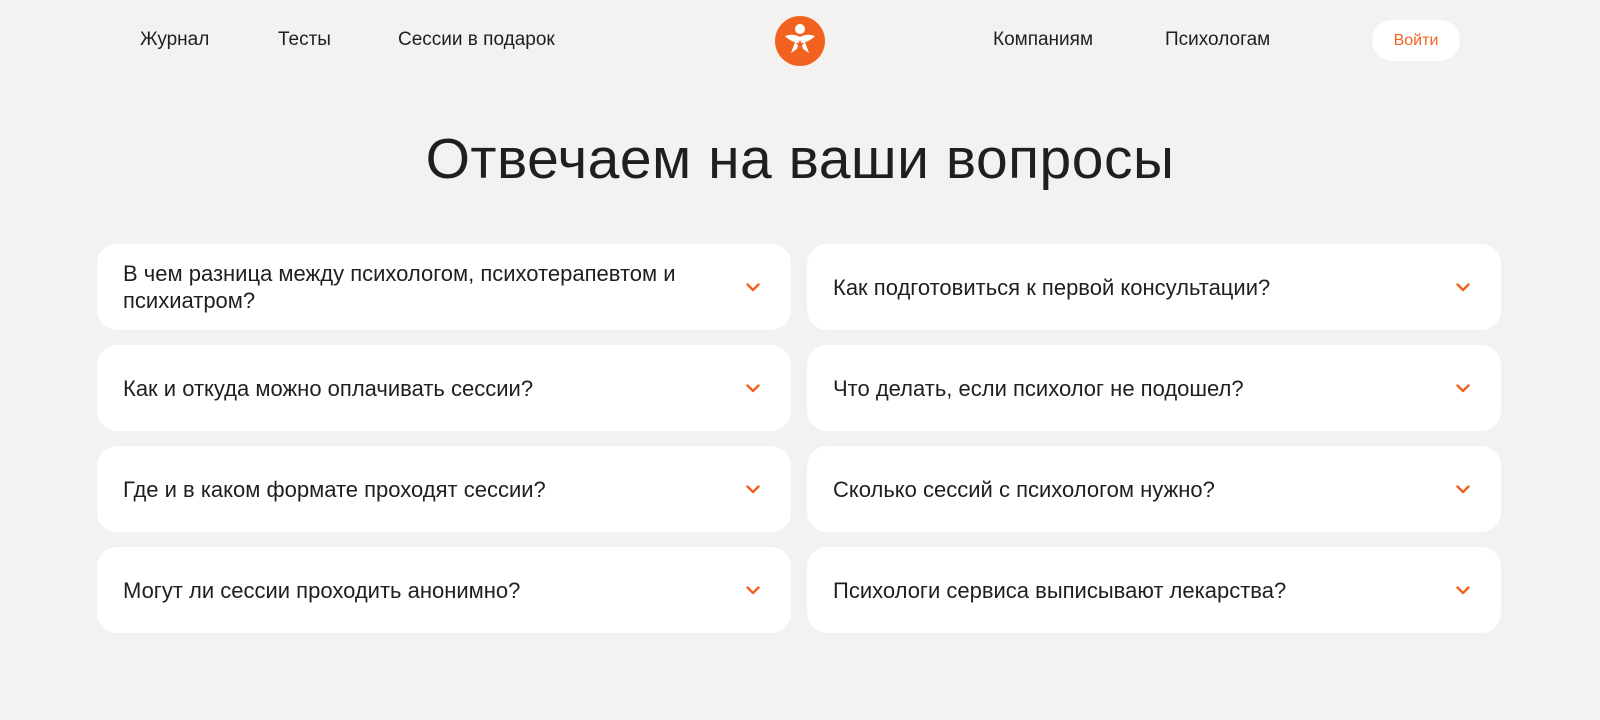 This screenshot has width=1600, height=720. Describe the element at coordinates (1060, 590) in the screenshot. I see `faq-question: Психологи сервиса выписывают лекарства?` at that location.